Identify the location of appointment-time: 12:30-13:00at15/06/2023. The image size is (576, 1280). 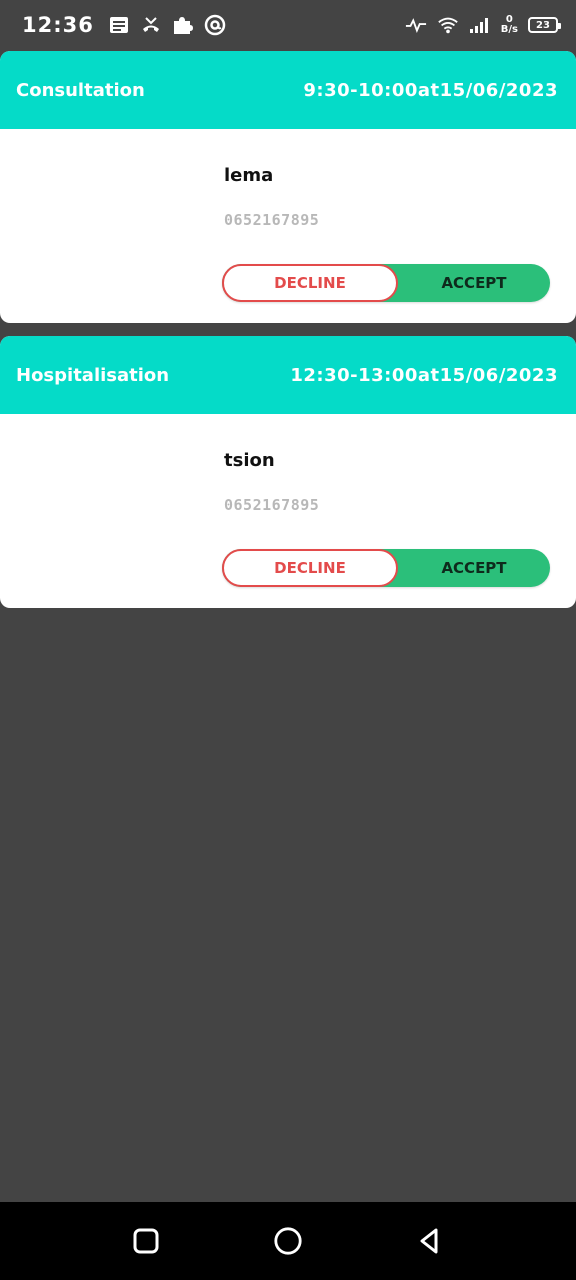
(424, 375).